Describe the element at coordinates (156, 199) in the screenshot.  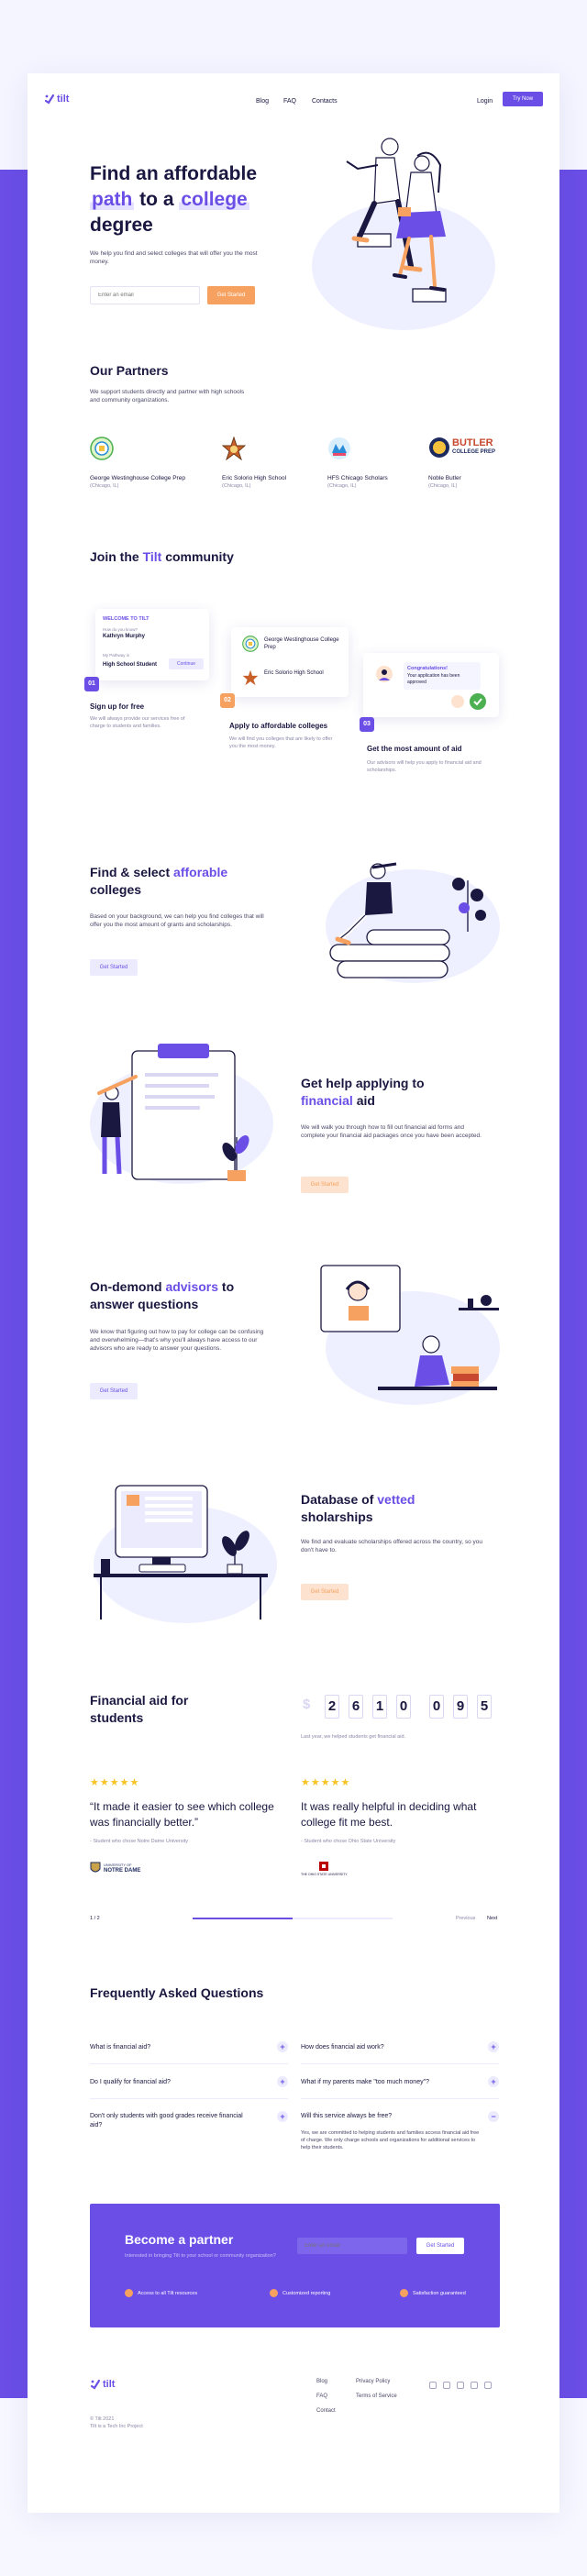
I see `hero-title-line-2: to a` at that location.